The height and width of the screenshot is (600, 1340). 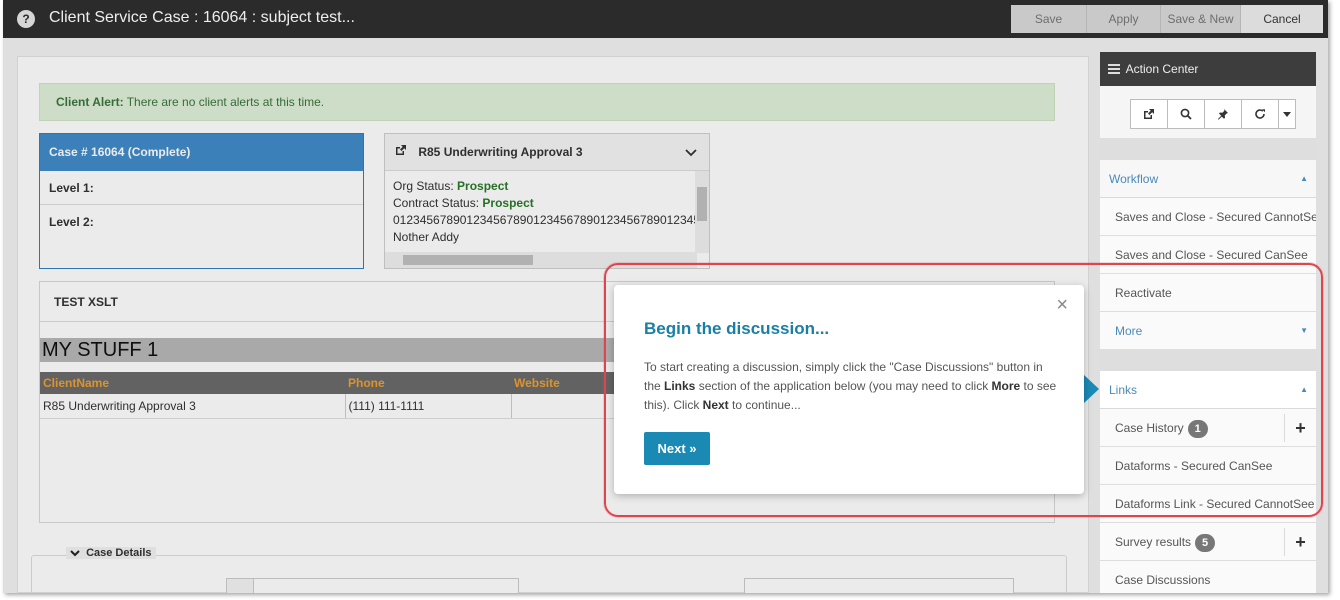 I want to click on caret-down-icon, so click(x=1287, y=114).